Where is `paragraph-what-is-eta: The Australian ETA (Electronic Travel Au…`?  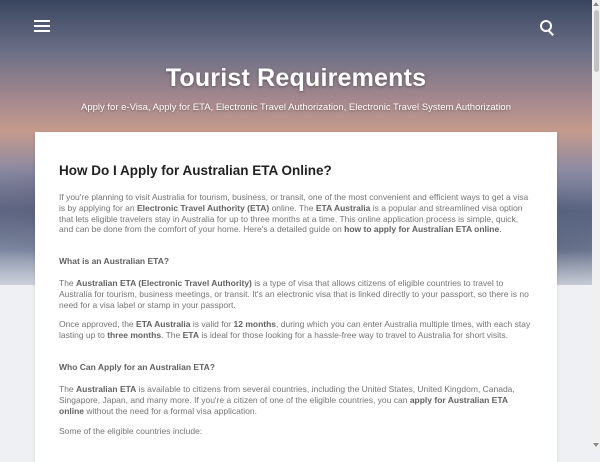
paragraph-what-is-eta: The Australian ETA (Electronic Travel Au… is located at coordinates (294, 294).